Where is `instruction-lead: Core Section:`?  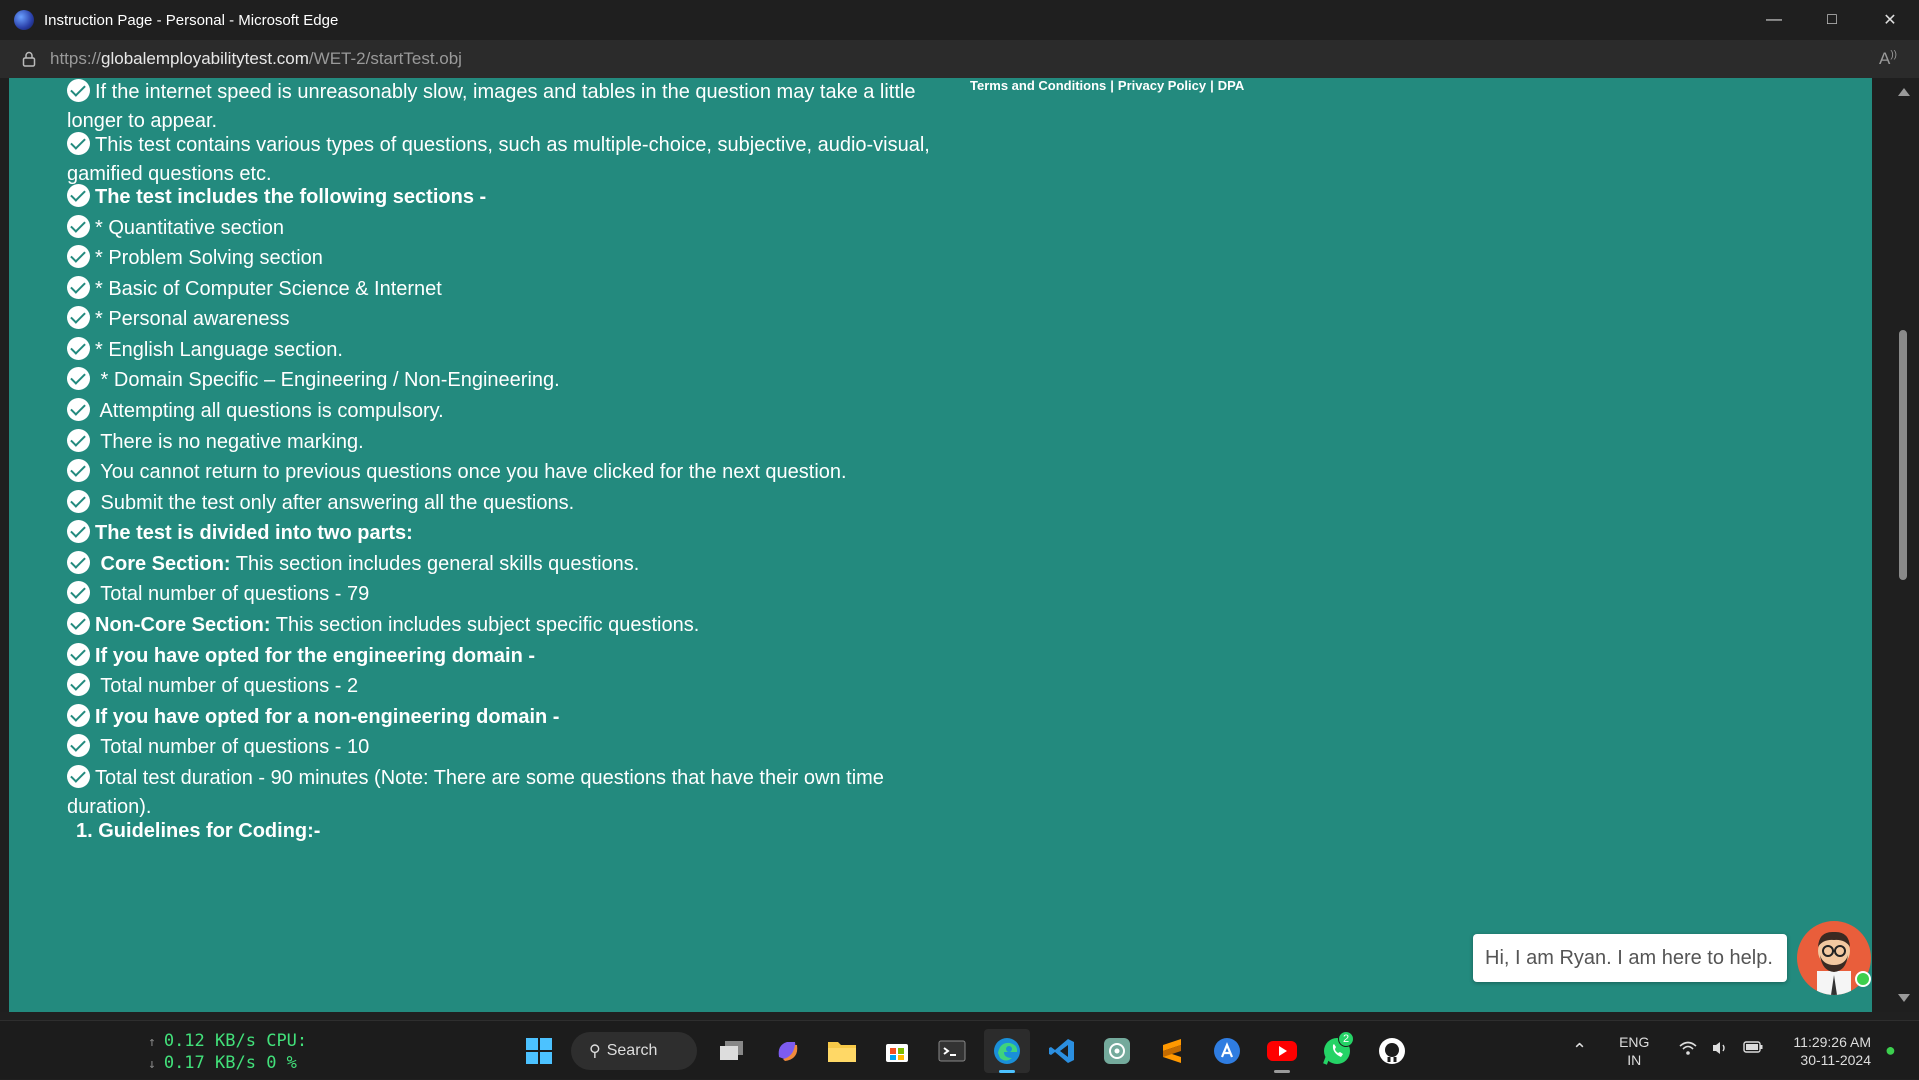 instruction-lead: Core Section: is located at coordinates (163, 564).